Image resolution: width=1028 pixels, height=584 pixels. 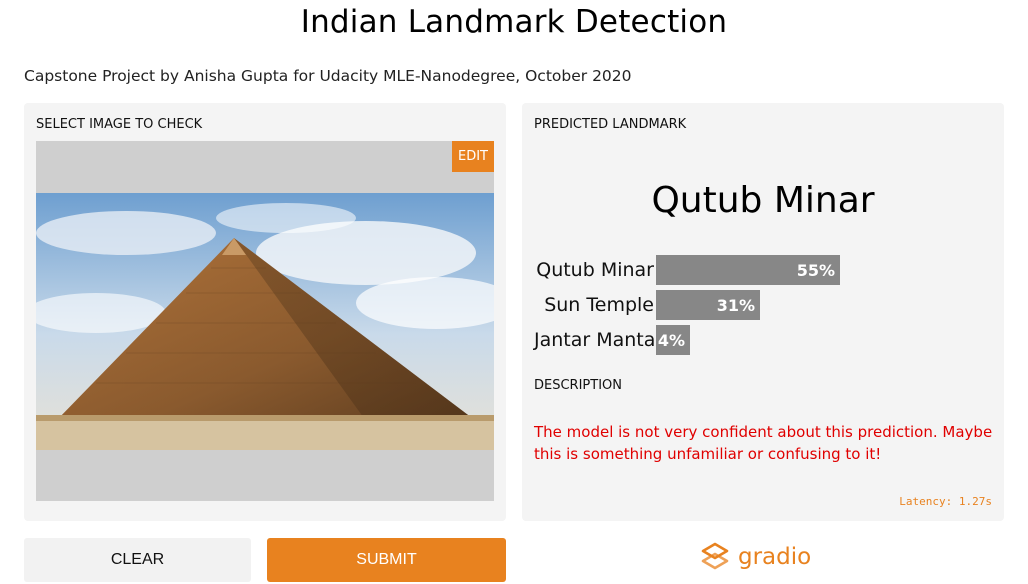 I want to click on gradio-logo-text: gradio, so click(x=775, y=557).